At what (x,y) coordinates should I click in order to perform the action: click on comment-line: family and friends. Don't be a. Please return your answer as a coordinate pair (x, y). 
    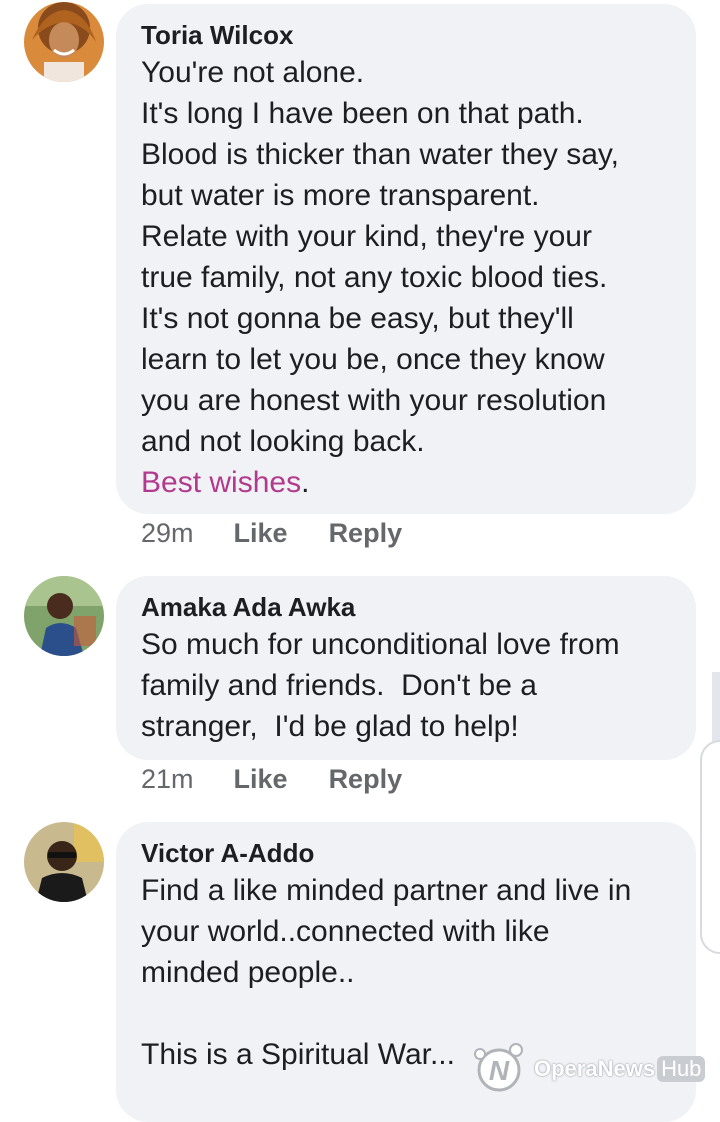
    Looking at the image, I should click on (339, 685).